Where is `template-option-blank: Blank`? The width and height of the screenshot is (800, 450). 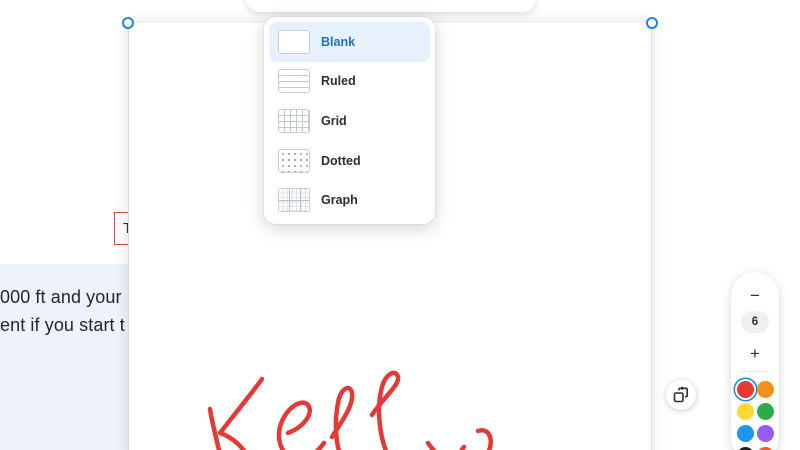
template-option-blank: Blank is located at coordinates (349, 42).